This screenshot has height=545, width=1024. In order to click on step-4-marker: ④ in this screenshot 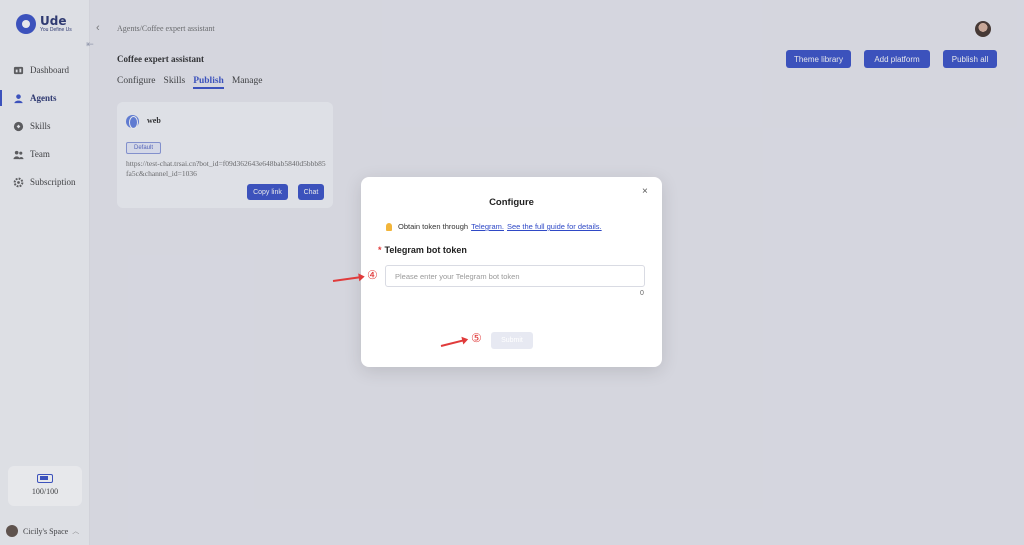, I will do `click(372, 275)`.